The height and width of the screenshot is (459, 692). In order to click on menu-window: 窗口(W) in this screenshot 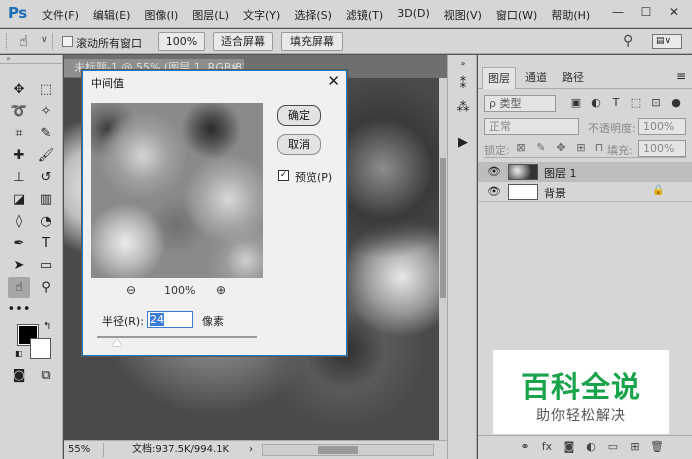, I will do `click(516, 15)`.